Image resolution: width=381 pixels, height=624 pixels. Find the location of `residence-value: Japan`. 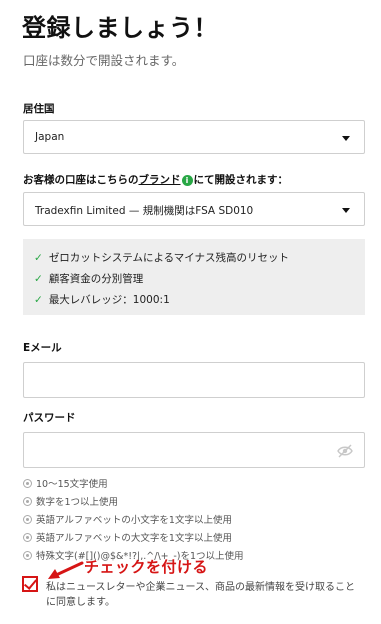

residence-value: Japan is located at coordinates (50, 137).